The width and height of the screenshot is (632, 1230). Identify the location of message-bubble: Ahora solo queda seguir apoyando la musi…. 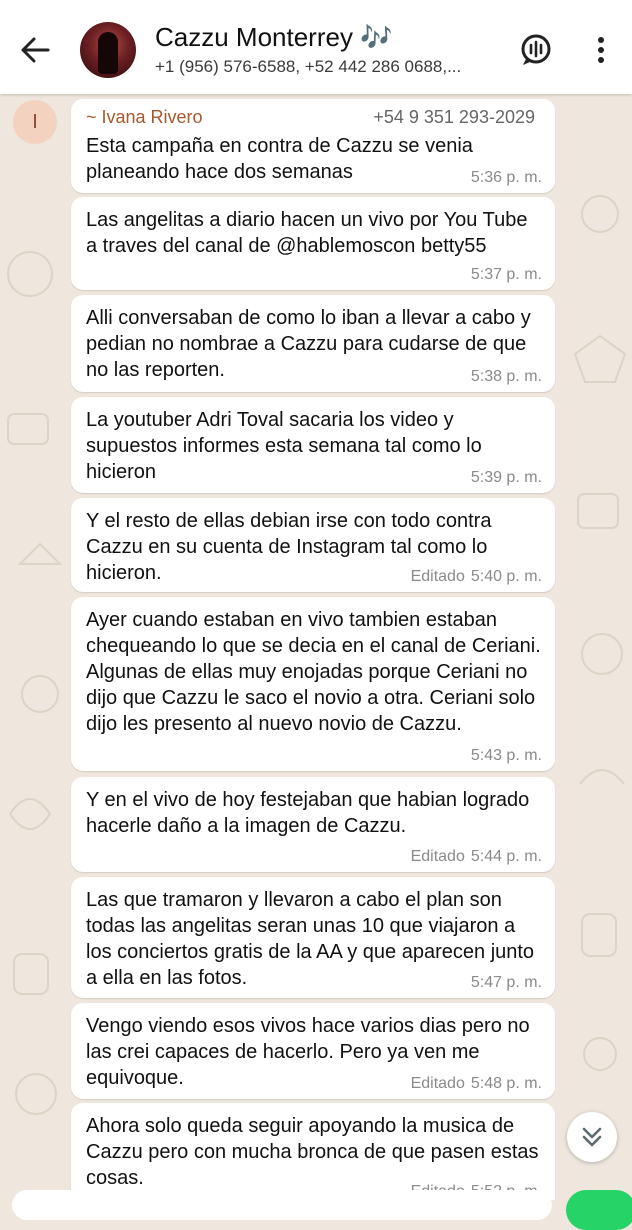
(313, 1151).